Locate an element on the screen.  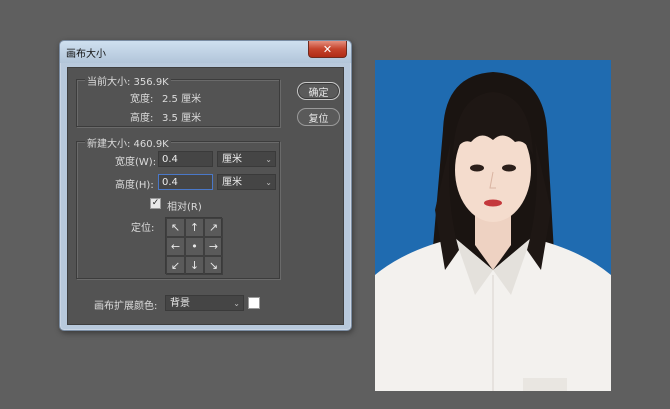
extension-color-value: 背景 is located at coordinates (180, 303).